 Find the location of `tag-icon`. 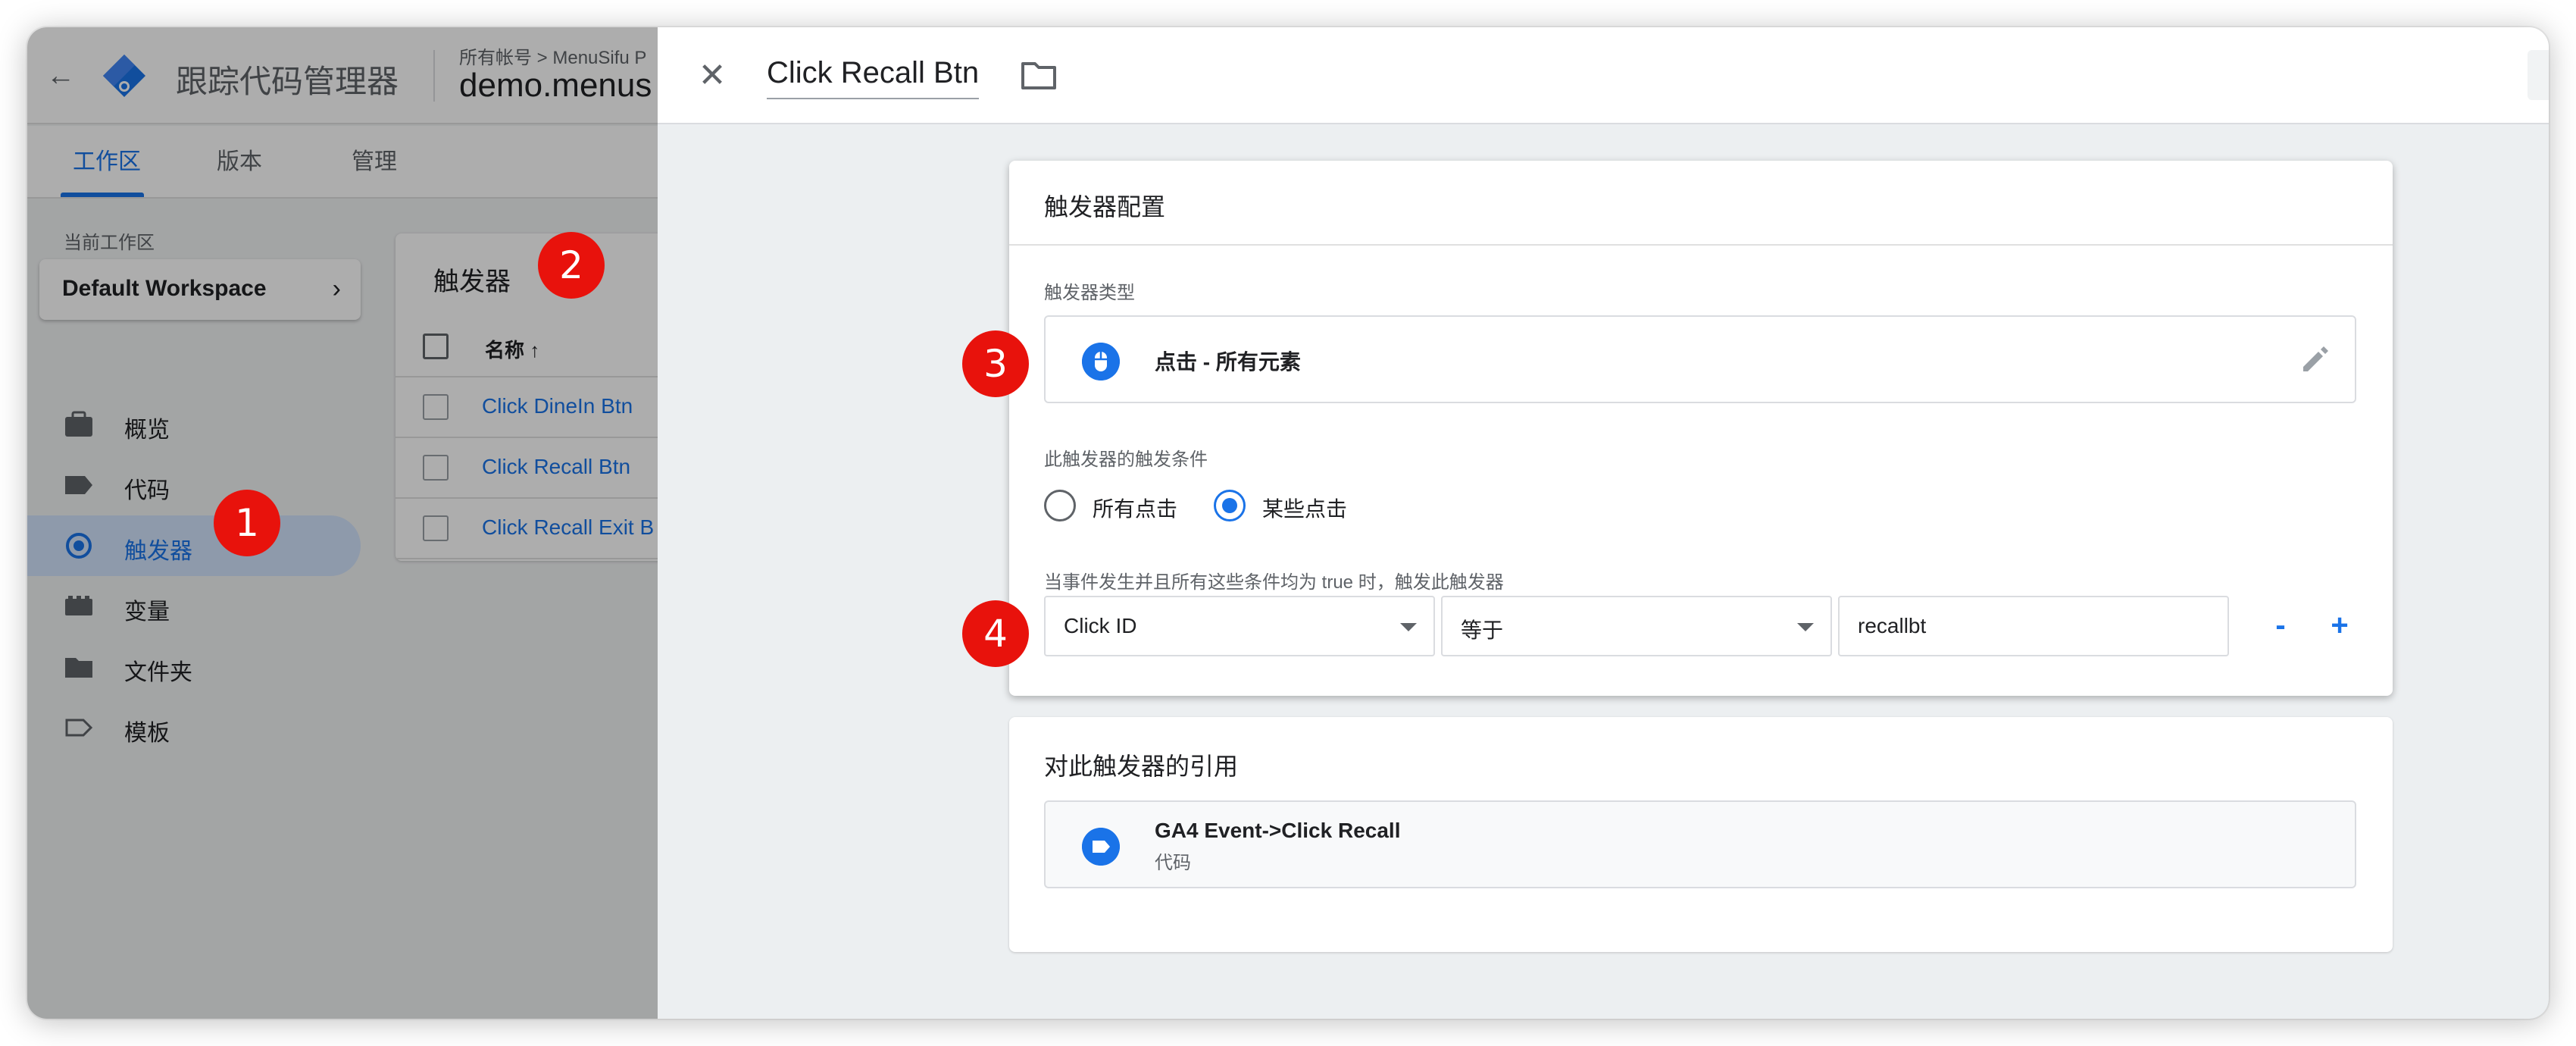

tag-icon is located at coordinates (1101, 847).